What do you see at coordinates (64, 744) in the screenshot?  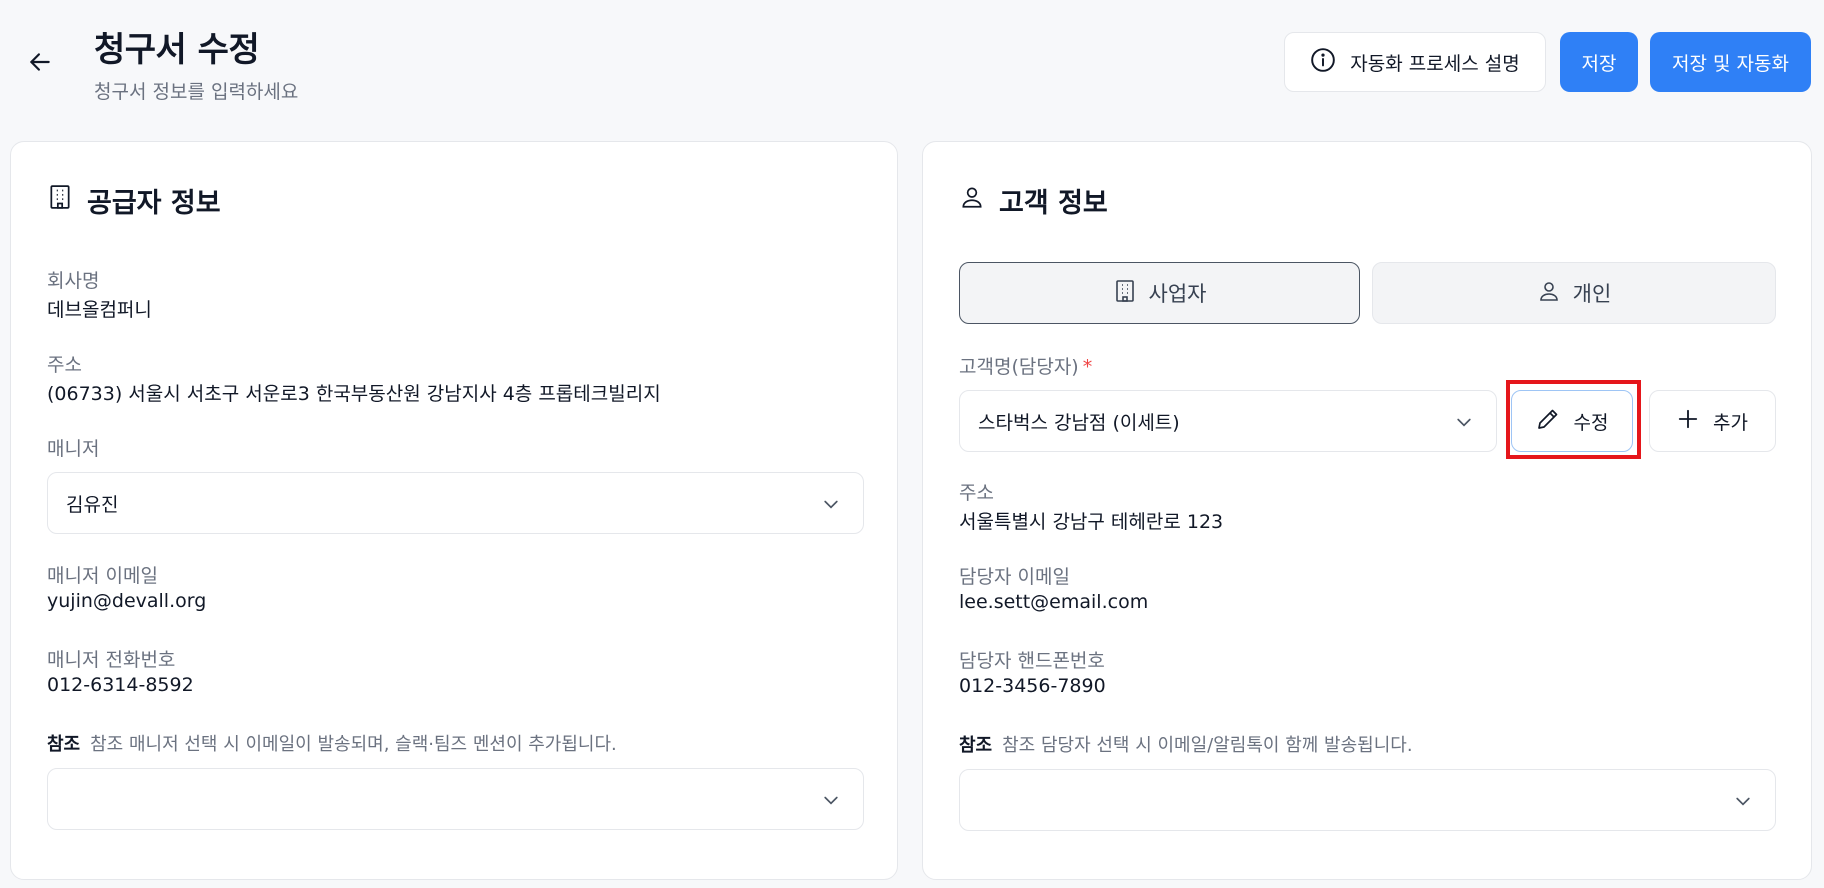 I see `supplier-note-prefix: 참조` at bounding box center [64, 744].